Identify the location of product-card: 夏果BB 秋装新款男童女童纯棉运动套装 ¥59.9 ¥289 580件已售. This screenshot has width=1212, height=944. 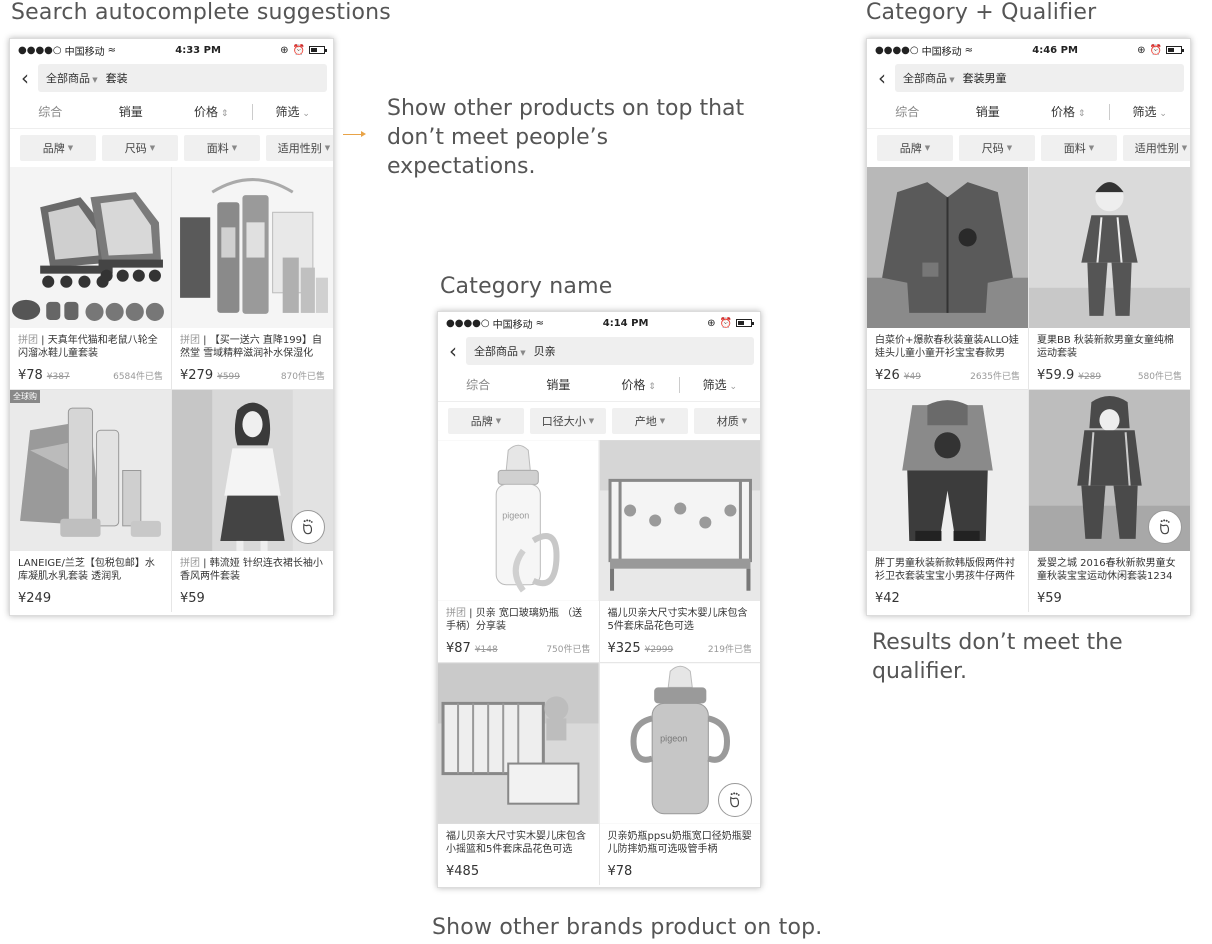
(1109, 278).